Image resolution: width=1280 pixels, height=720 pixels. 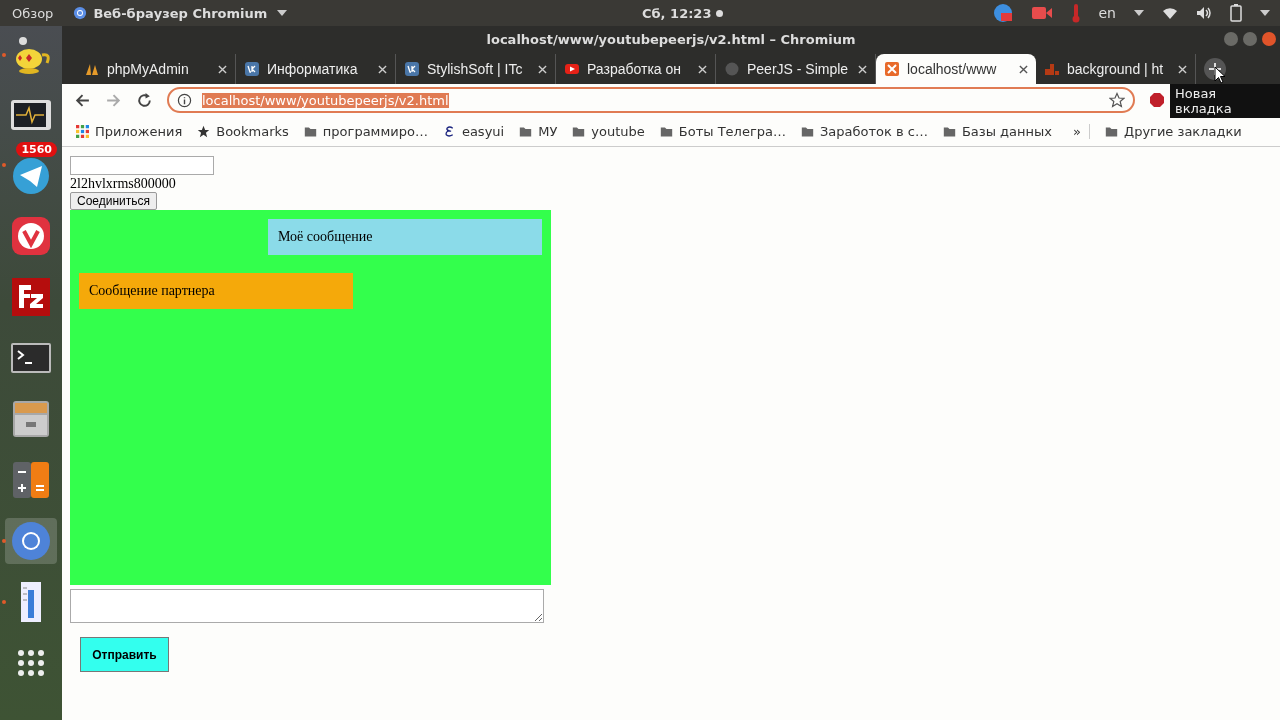 I want to click on chromium-icon, so click(x=80, y=13).